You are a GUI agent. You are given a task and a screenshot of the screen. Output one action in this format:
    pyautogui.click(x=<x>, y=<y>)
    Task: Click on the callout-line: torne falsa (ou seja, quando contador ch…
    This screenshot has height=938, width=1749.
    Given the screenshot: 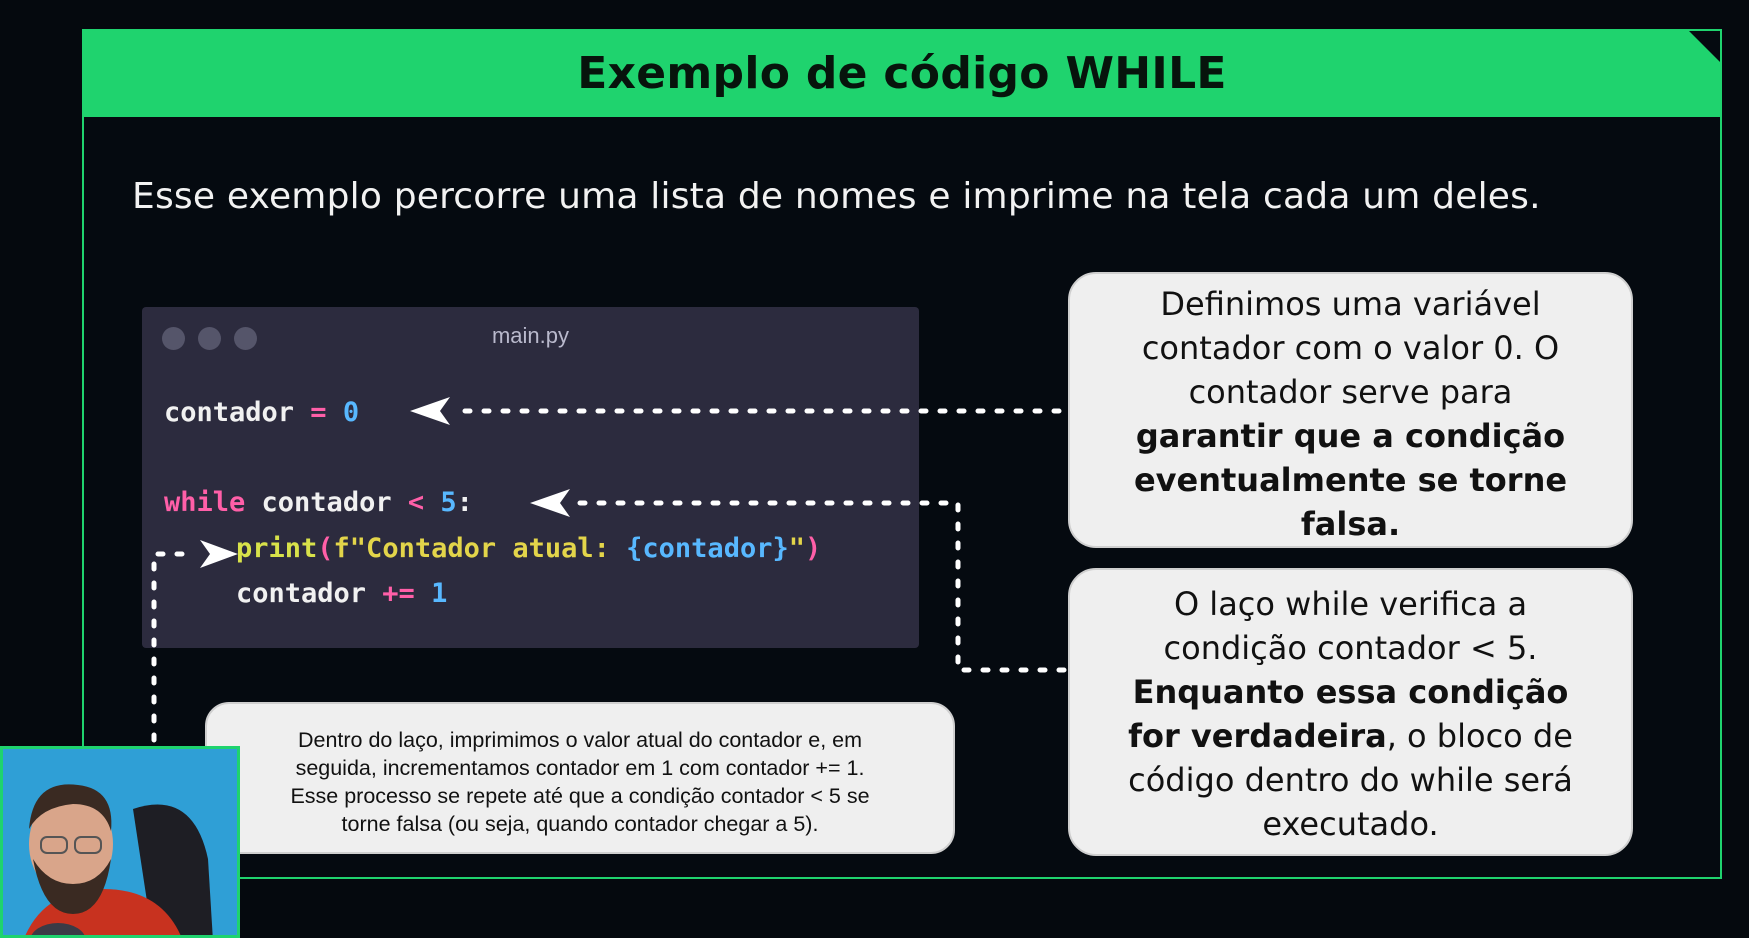 What is the action you would take?
    pyautogui.click(x=580, y=824)
    